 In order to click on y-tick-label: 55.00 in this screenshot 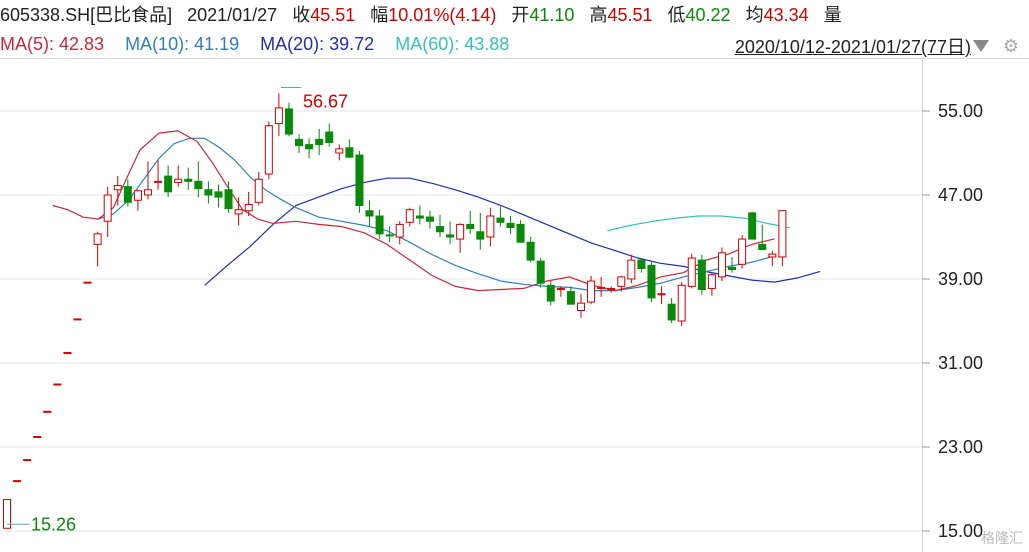, I will do `click(960, 111)`.